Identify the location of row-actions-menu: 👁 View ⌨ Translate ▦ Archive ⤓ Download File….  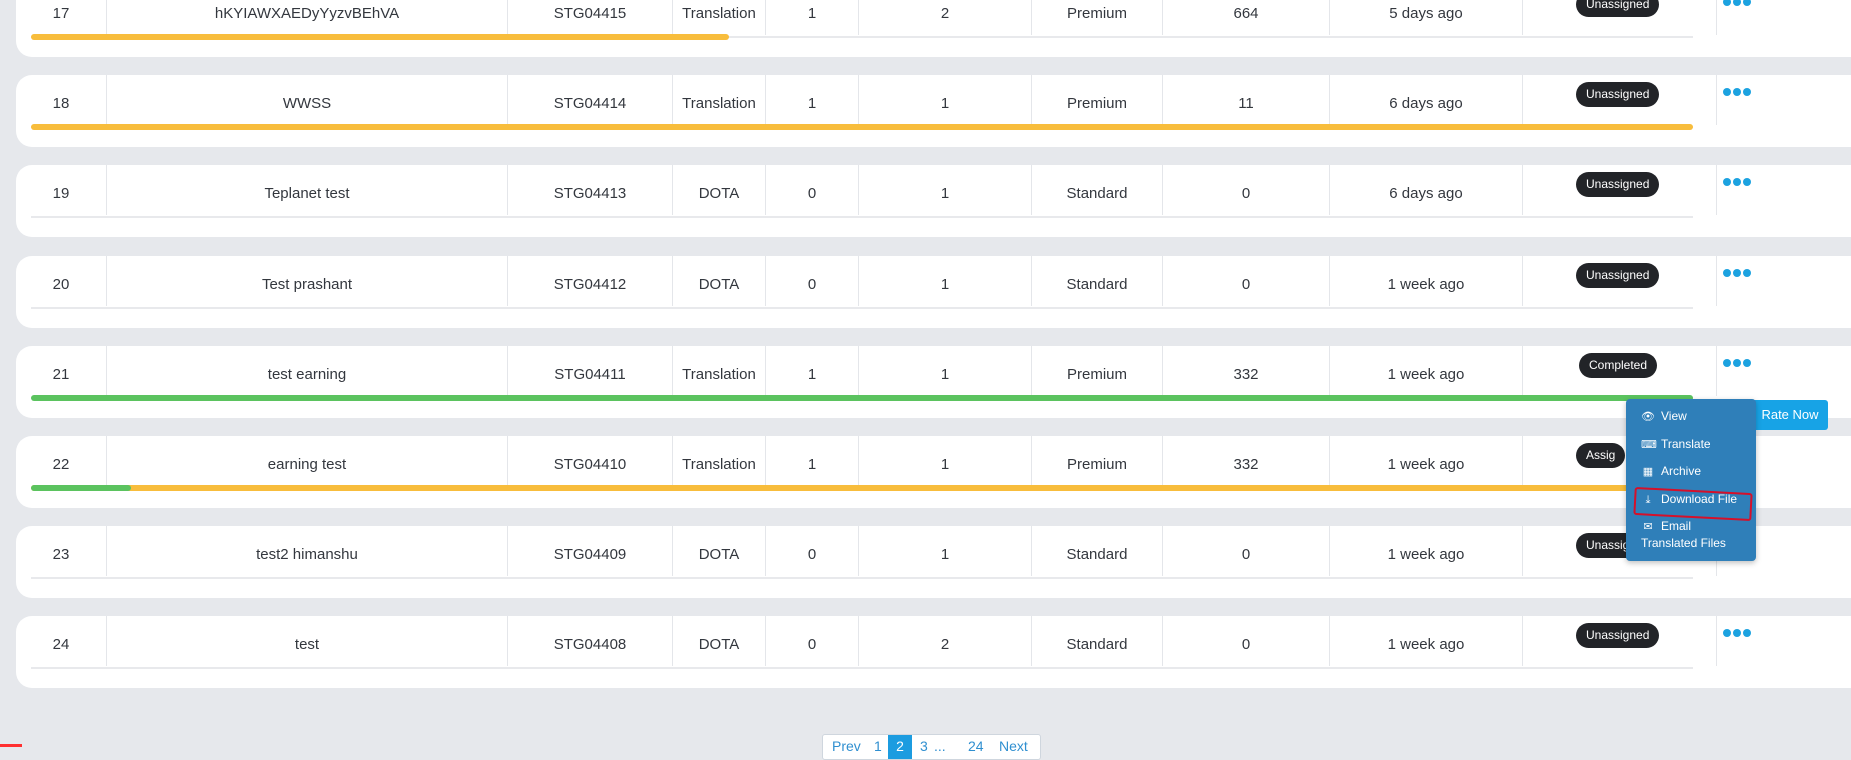
(1691, 480).